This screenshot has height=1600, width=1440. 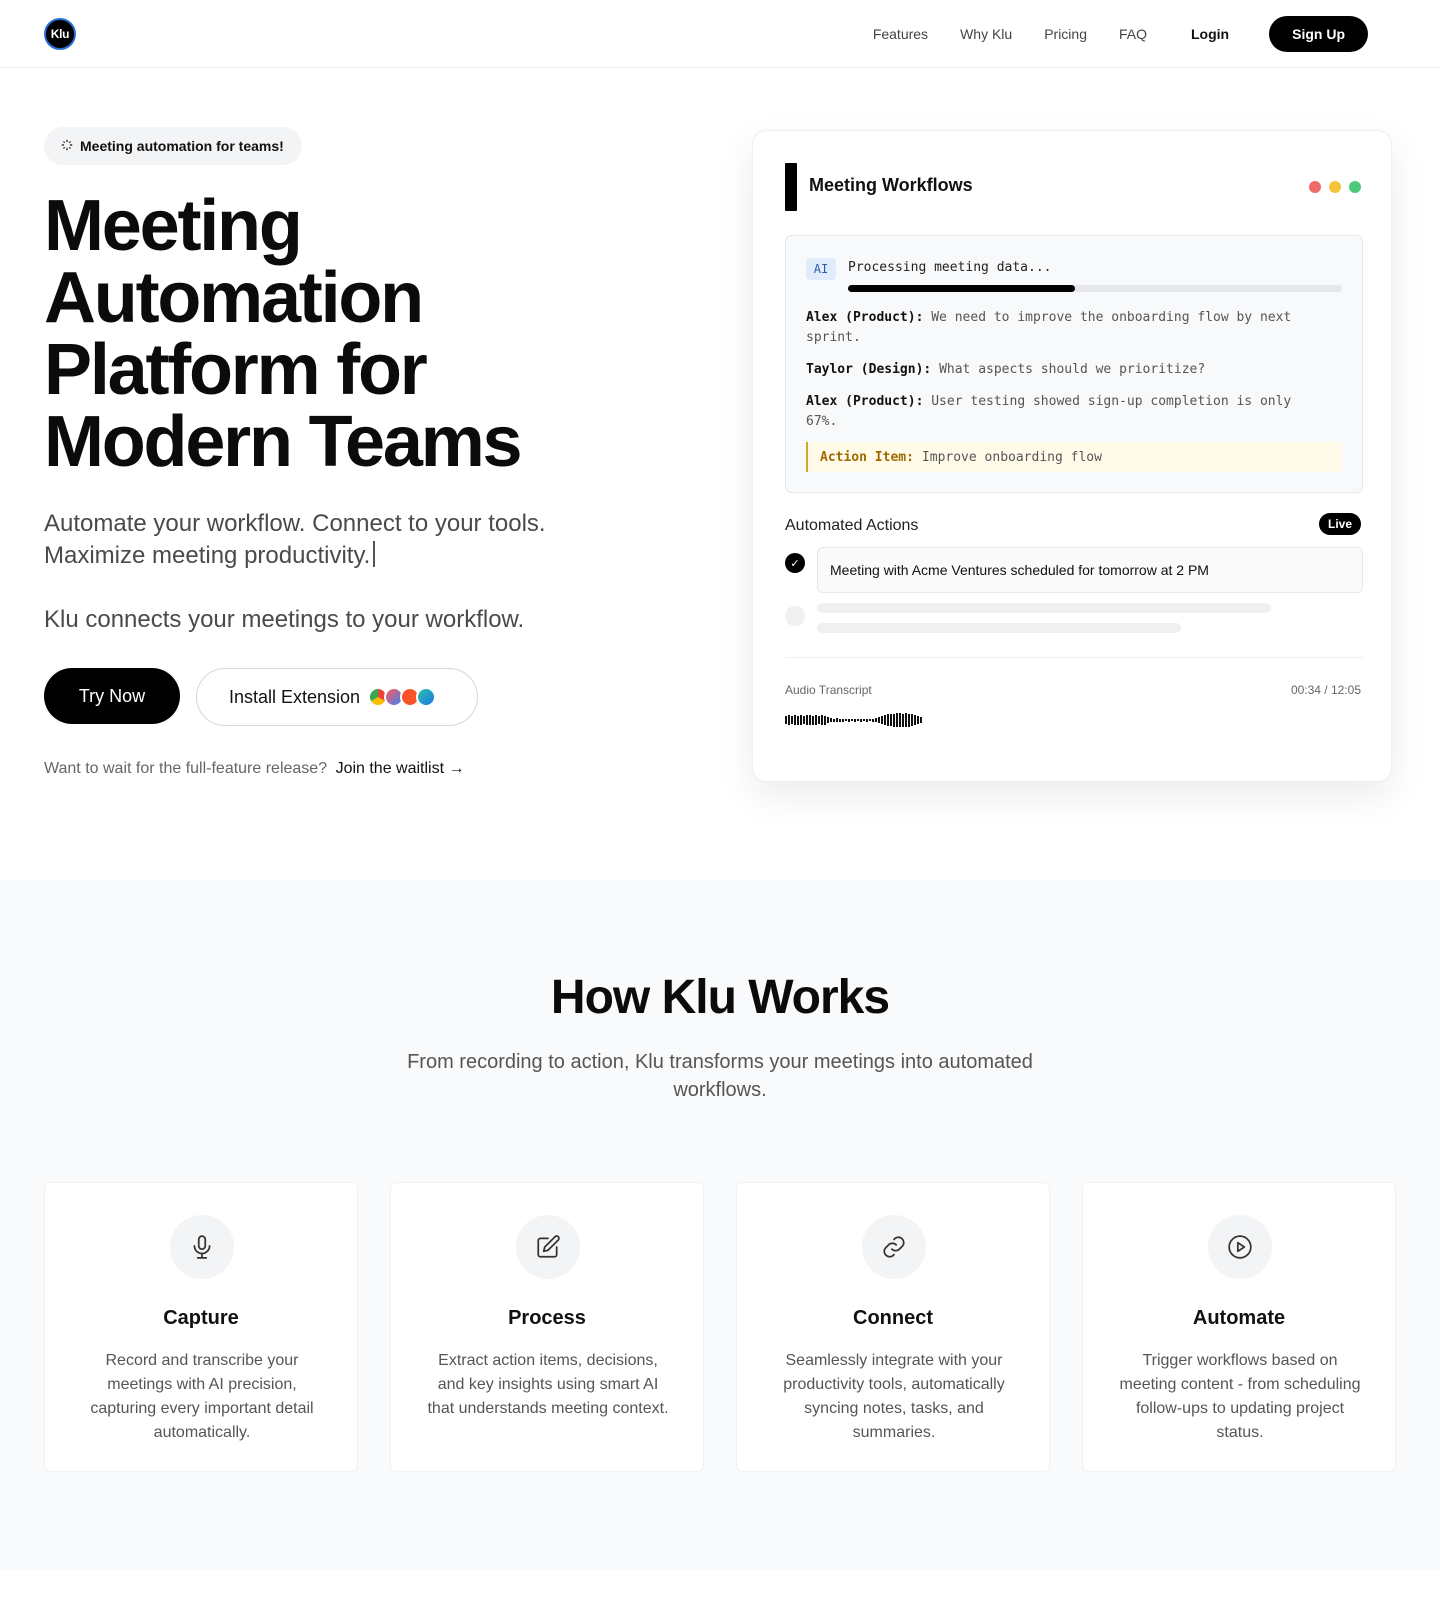 What do you see at coordinates (1335, 187) in the screenshot?
I see `yellow-dot` at bounding box center [1335, 187].